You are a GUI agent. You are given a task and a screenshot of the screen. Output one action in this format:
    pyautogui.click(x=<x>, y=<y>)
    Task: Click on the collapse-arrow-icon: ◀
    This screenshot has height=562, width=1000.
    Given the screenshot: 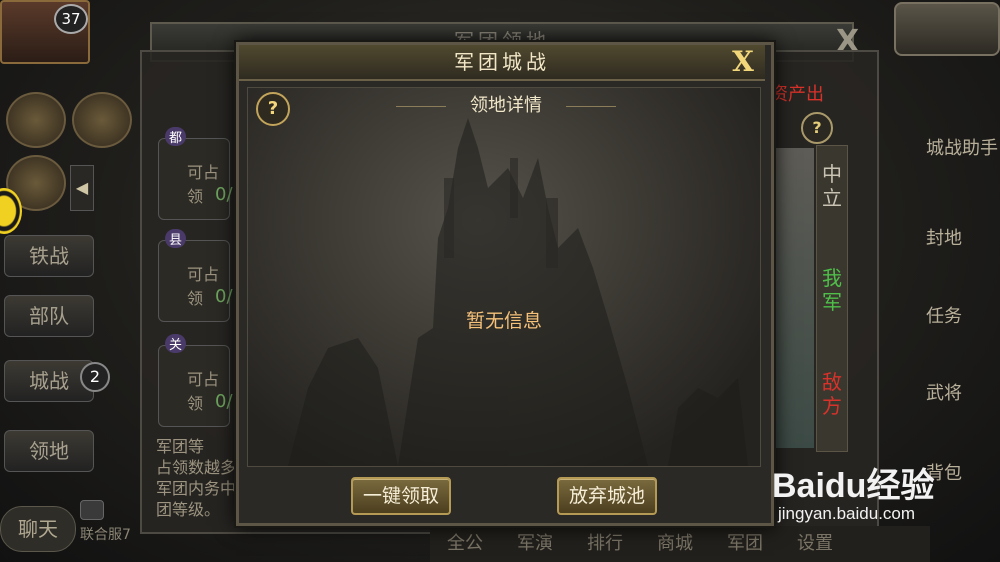 What is the action you would take?
    pyautogui.click(x=82, y=188)
    